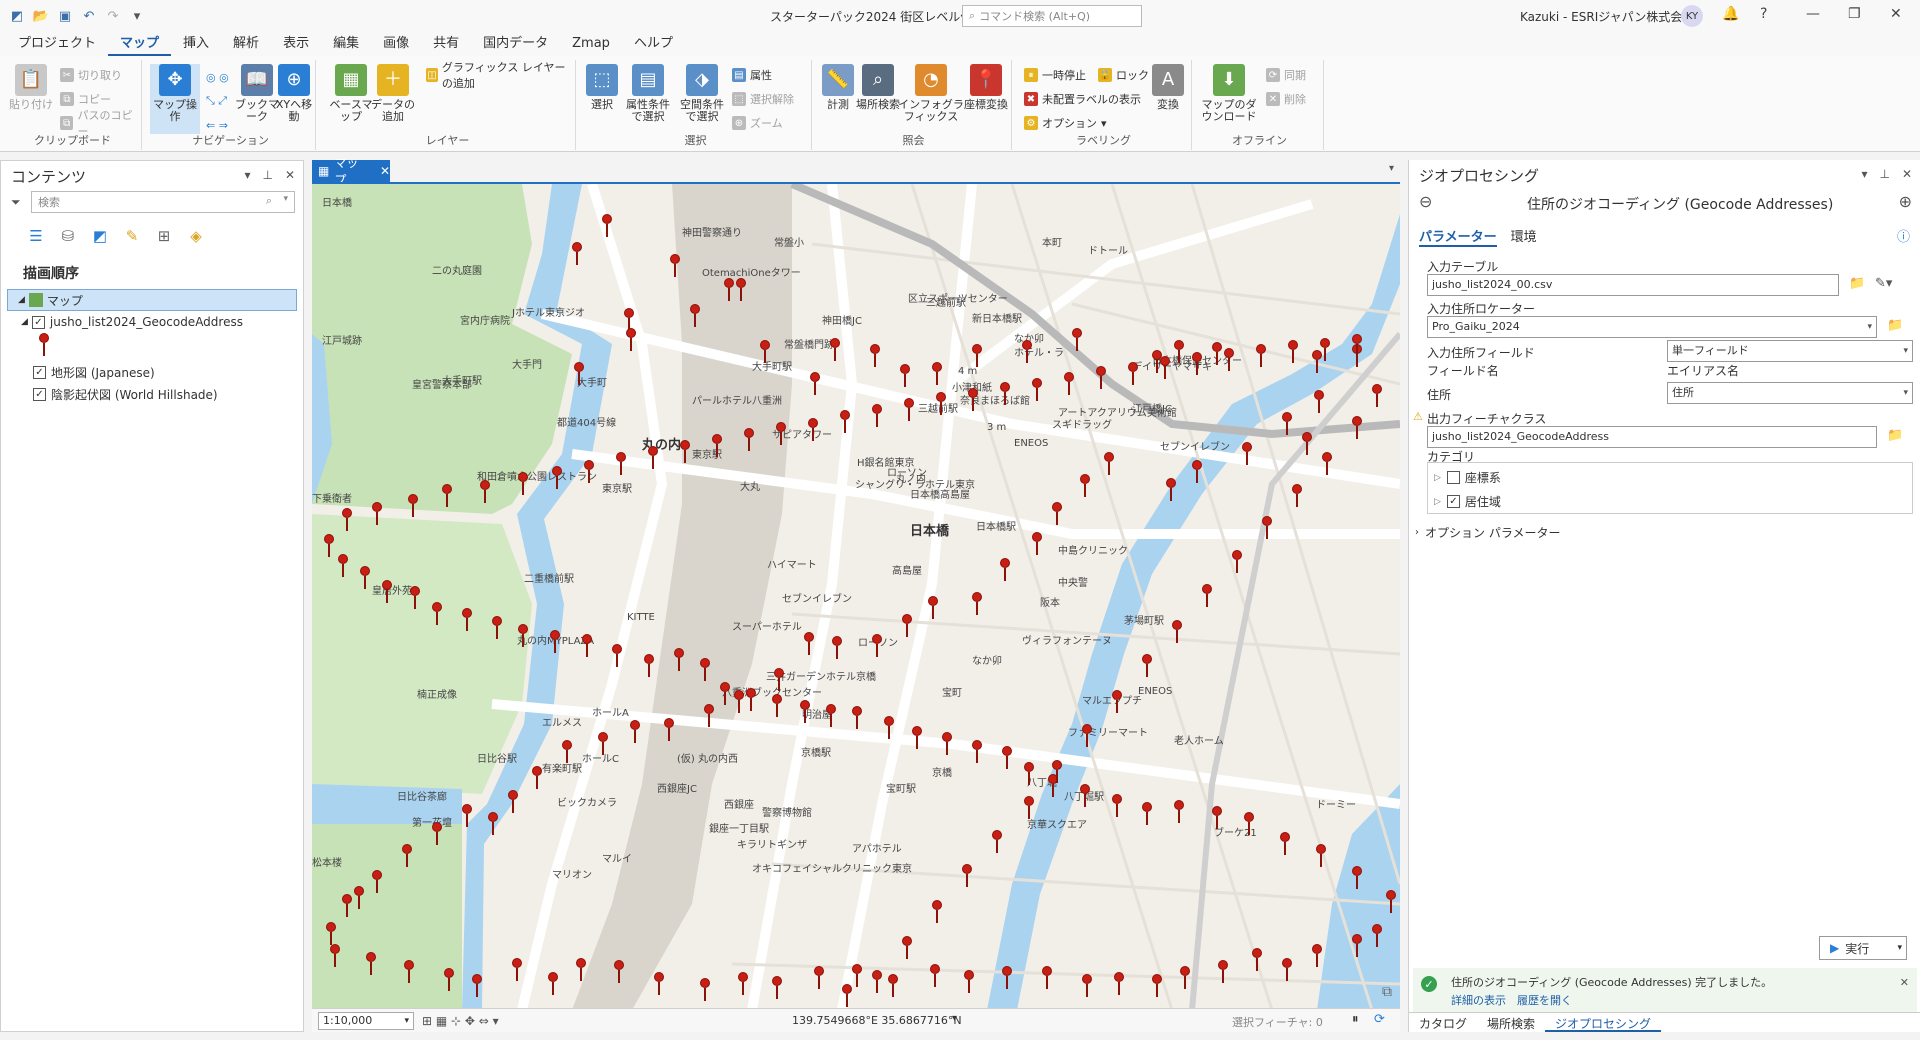 This screenshot has height=1040, width=1920. Describe the element at coordinates (68, 236) in the screenshot. I see `data-source-icon: ⛁` at that location.